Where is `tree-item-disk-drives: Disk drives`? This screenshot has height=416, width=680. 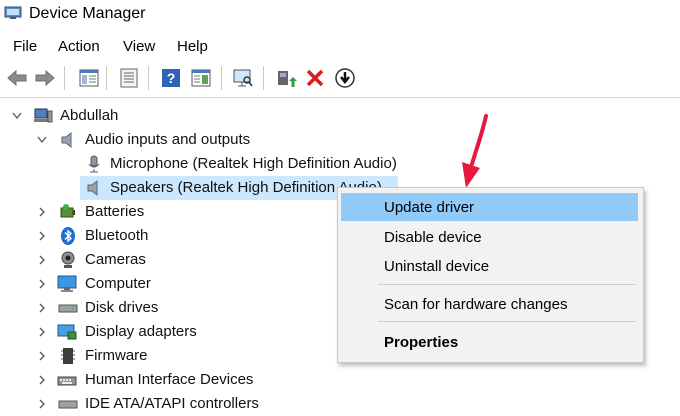 tree-item-disk-drives: Disk drives is located at coordinates (165, 308).